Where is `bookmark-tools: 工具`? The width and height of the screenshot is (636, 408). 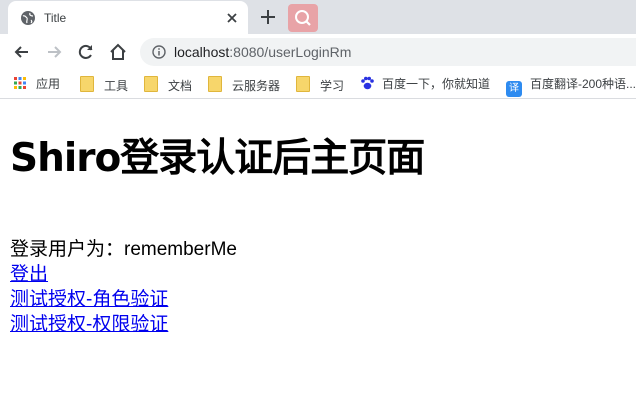
bookmark-tools: 工具 is located at coordinates (104, 84).